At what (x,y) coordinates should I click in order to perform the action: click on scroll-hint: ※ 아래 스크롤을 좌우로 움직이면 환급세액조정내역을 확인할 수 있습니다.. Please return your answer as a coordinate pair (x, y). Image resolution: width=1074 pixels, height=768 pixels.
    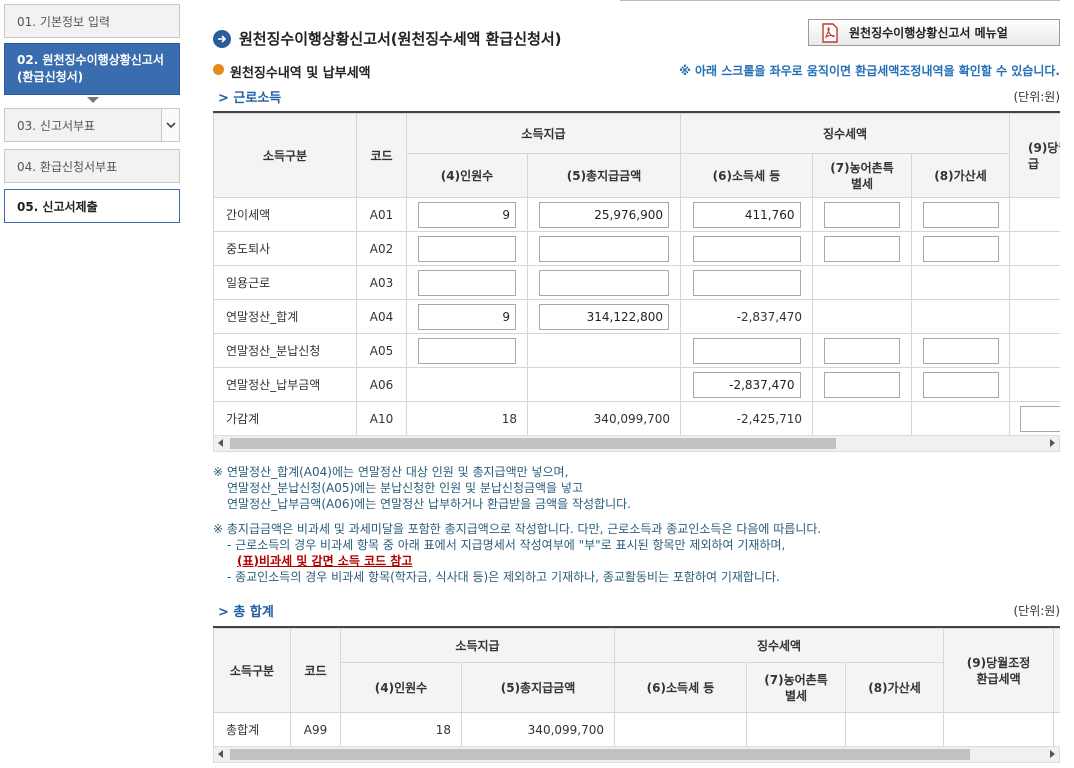
    Looking at the image, I should click on (869, 71).